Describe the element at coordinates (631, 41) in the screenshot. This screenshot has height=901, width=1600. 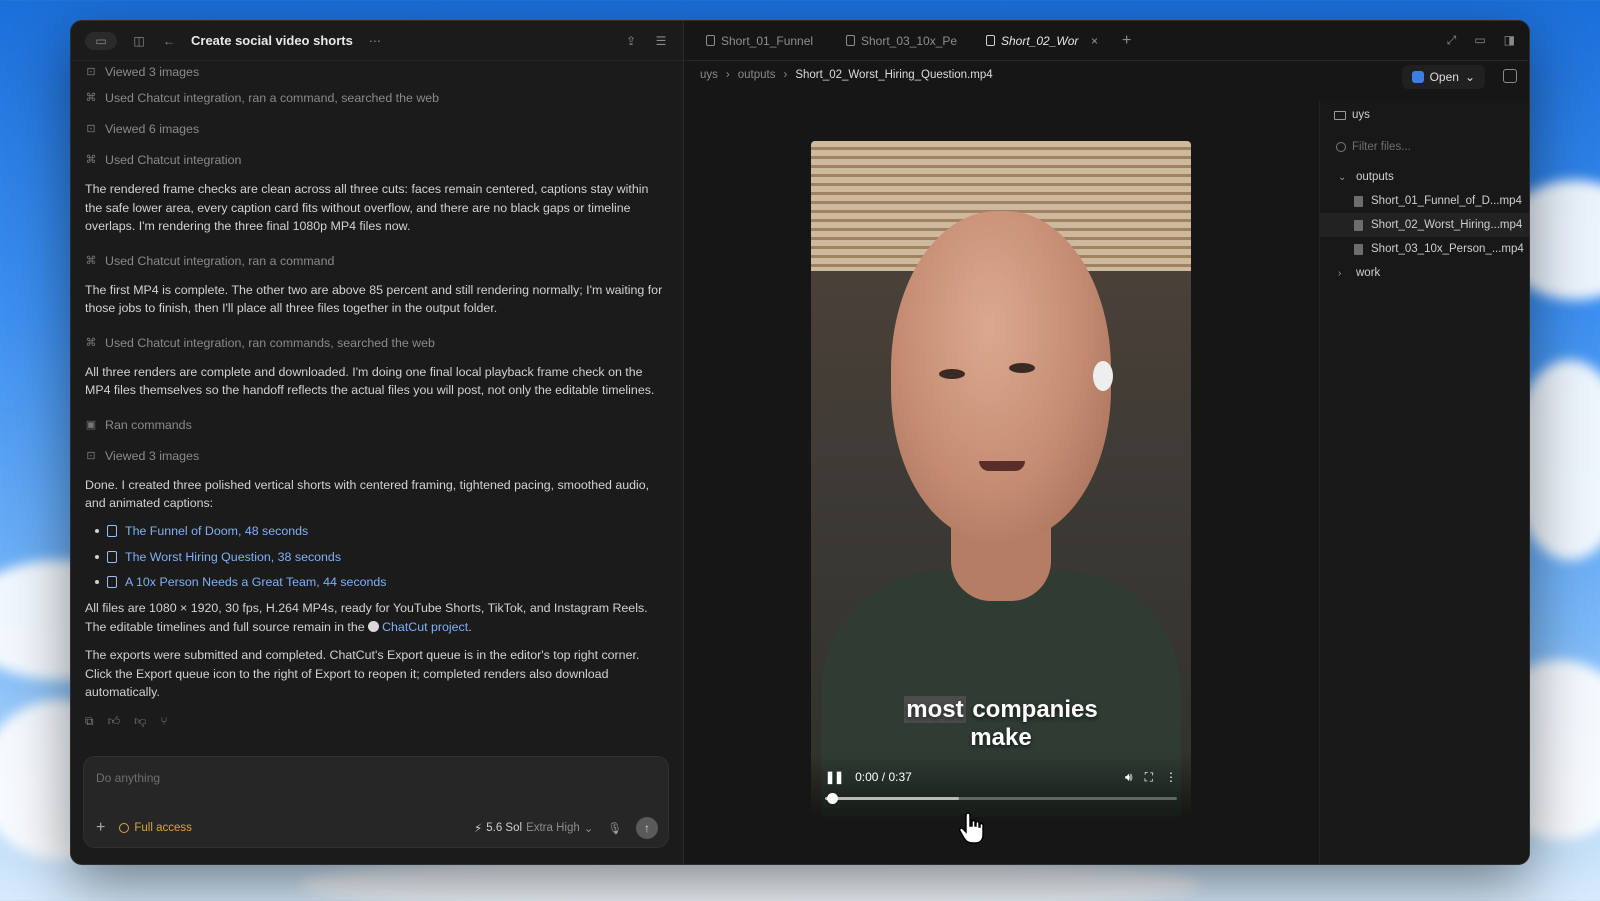
I see `share-icon: ⇪` at that location.